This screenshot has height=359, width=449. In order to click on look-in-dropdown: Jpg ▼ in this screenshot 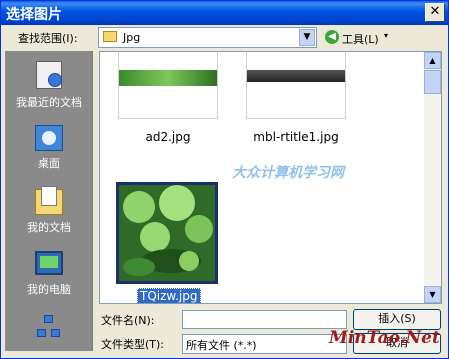, I will do `click(207, 37)`.